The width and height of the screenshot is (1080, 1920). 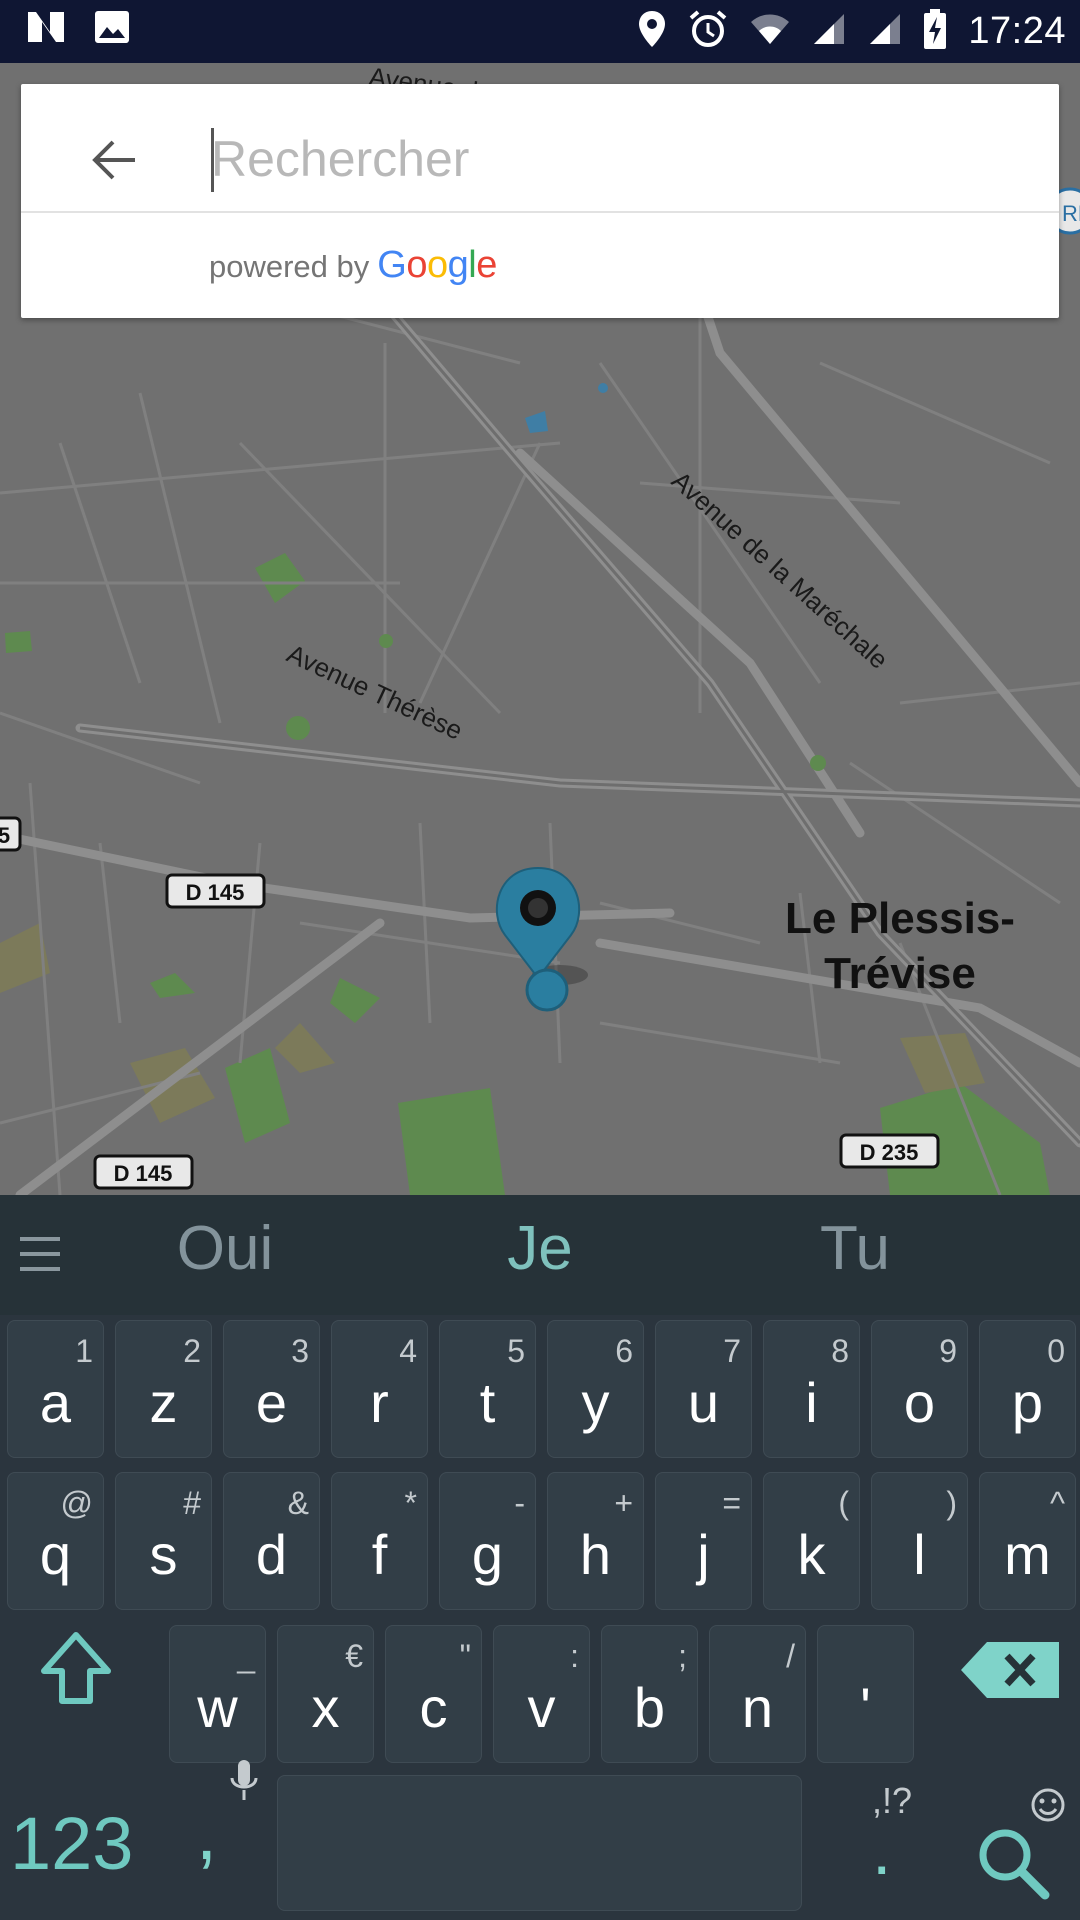 I want to click on key-label: i, so click(x=811, y=1402).